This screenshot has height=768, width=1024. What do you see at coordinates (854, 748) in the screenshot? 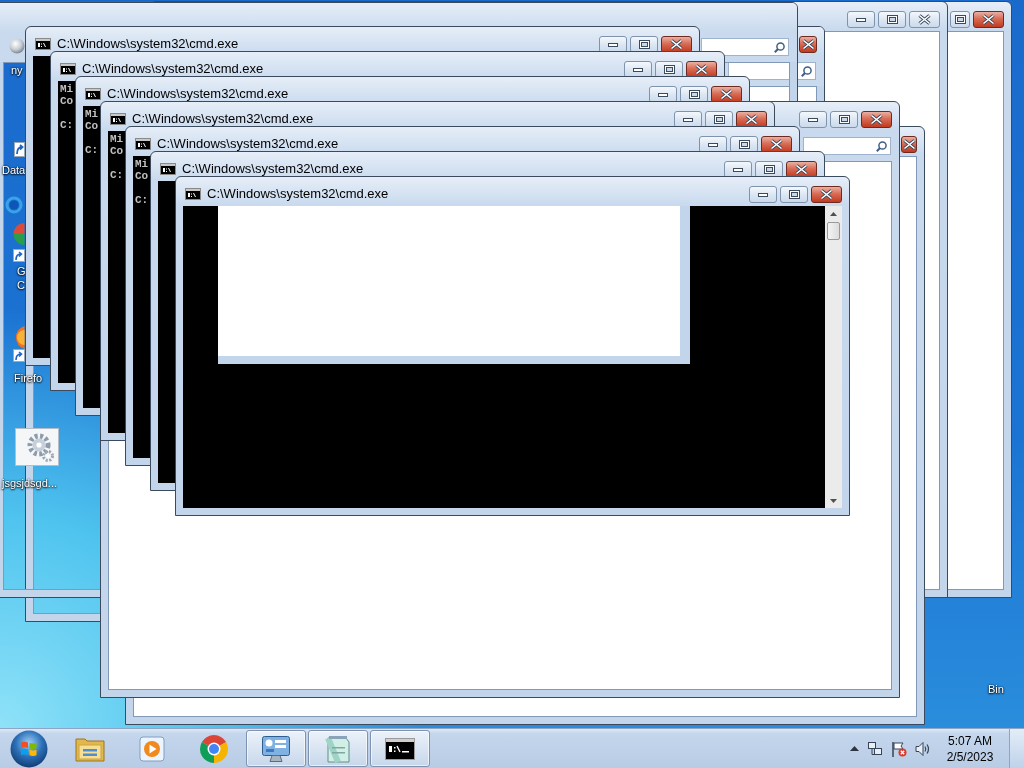
I see `show-hidden-icons-icon` at bounding box center [854, 748].